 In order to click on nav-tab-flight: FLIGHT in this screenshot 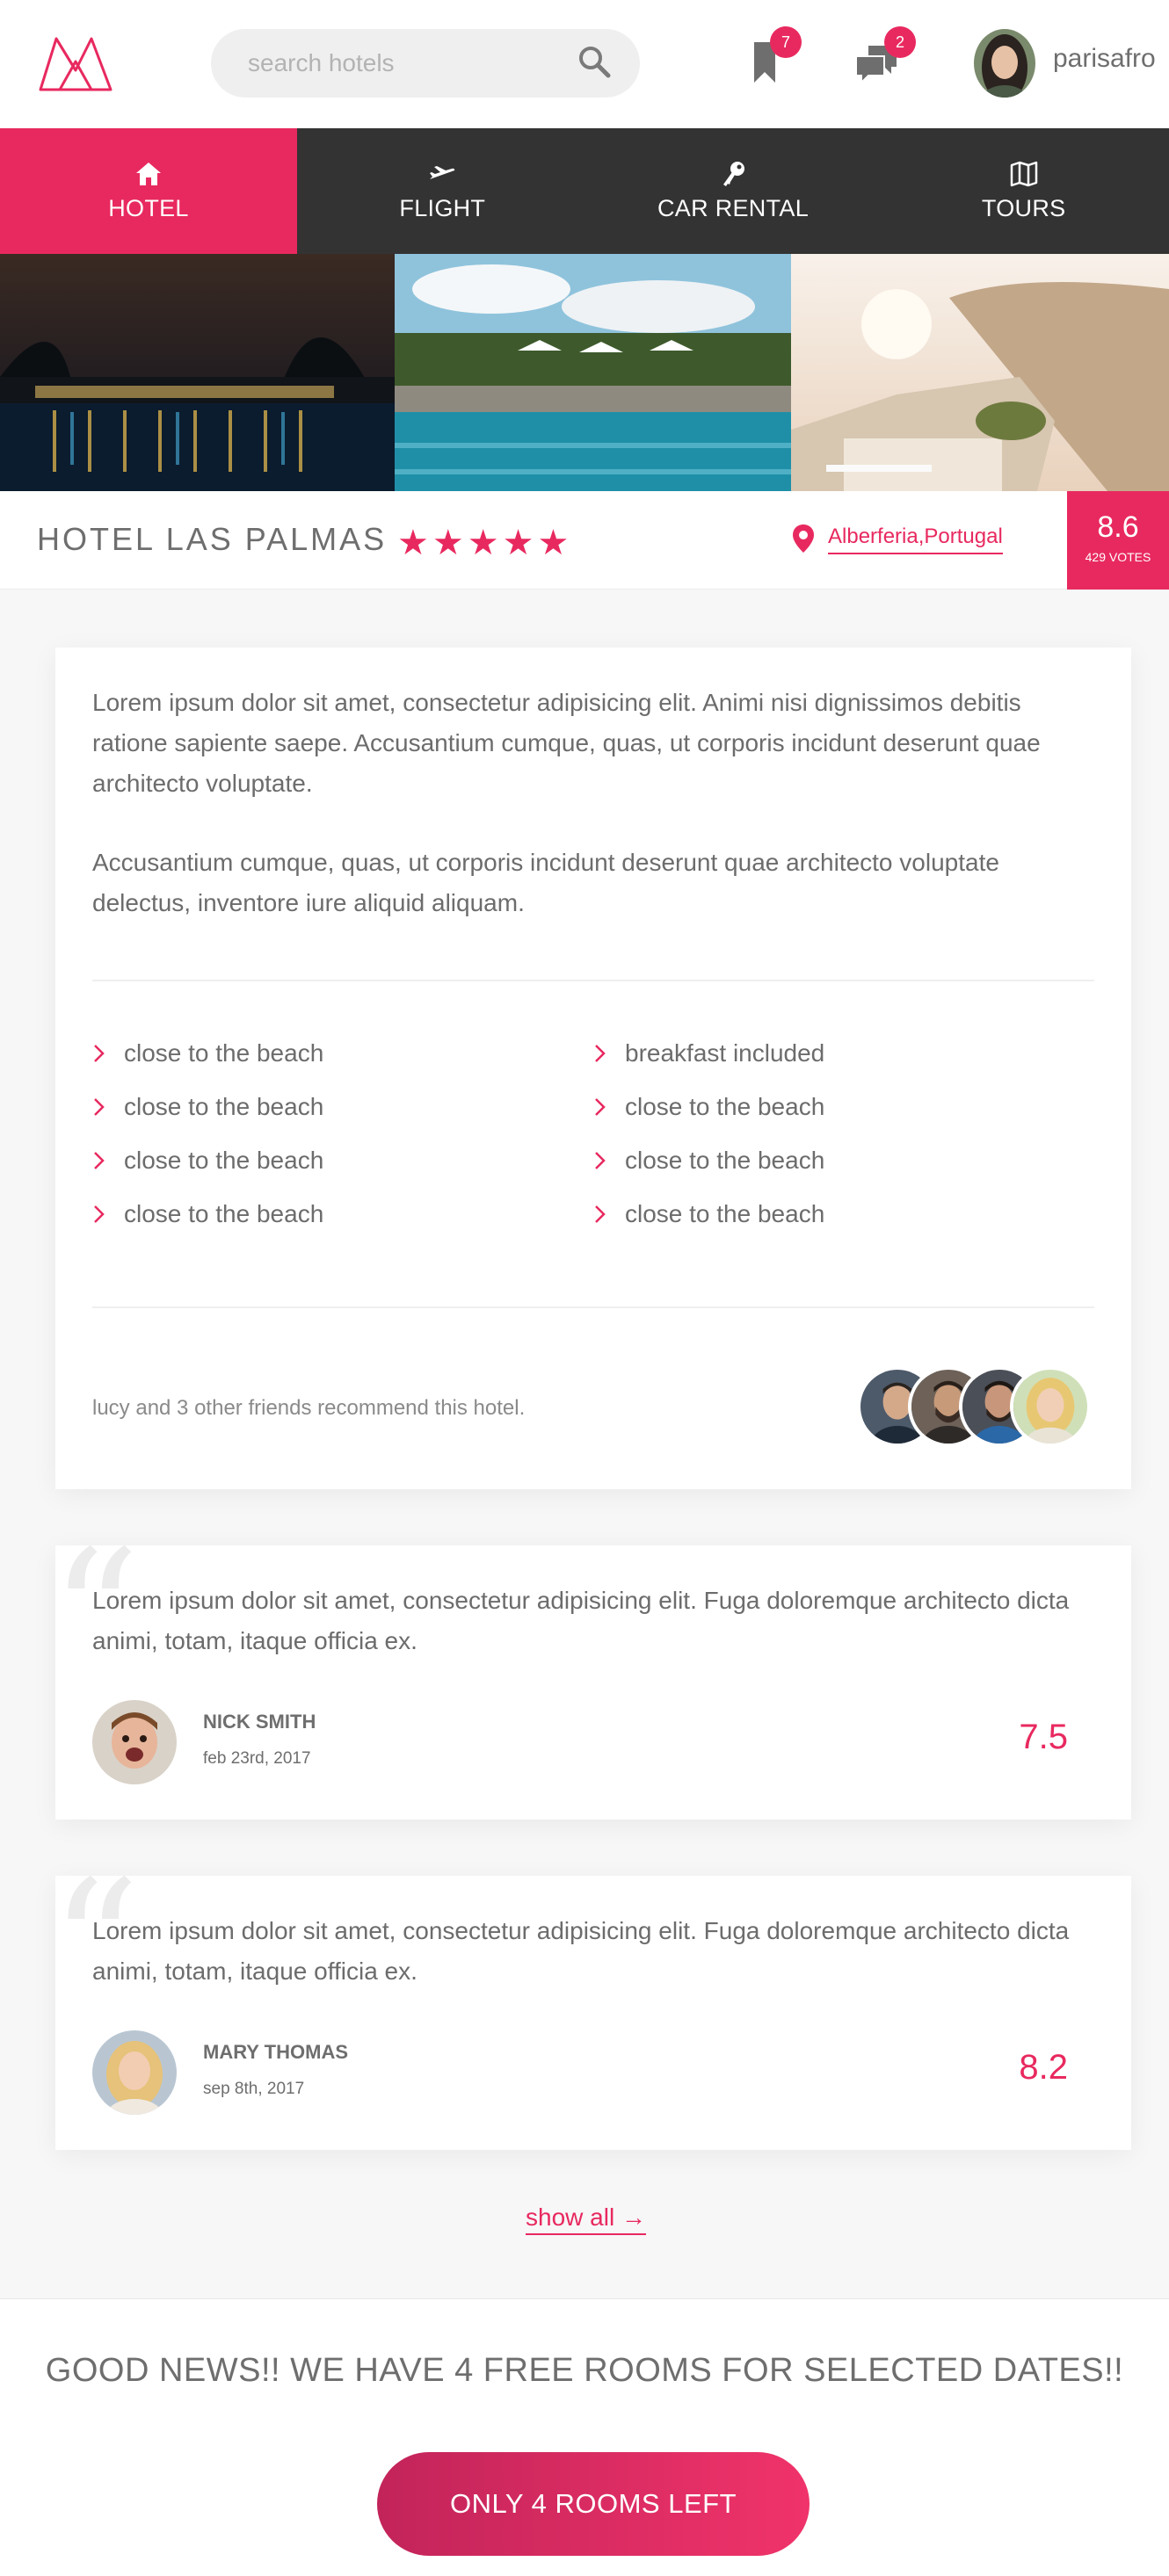, I will do `click(443, 191)`.